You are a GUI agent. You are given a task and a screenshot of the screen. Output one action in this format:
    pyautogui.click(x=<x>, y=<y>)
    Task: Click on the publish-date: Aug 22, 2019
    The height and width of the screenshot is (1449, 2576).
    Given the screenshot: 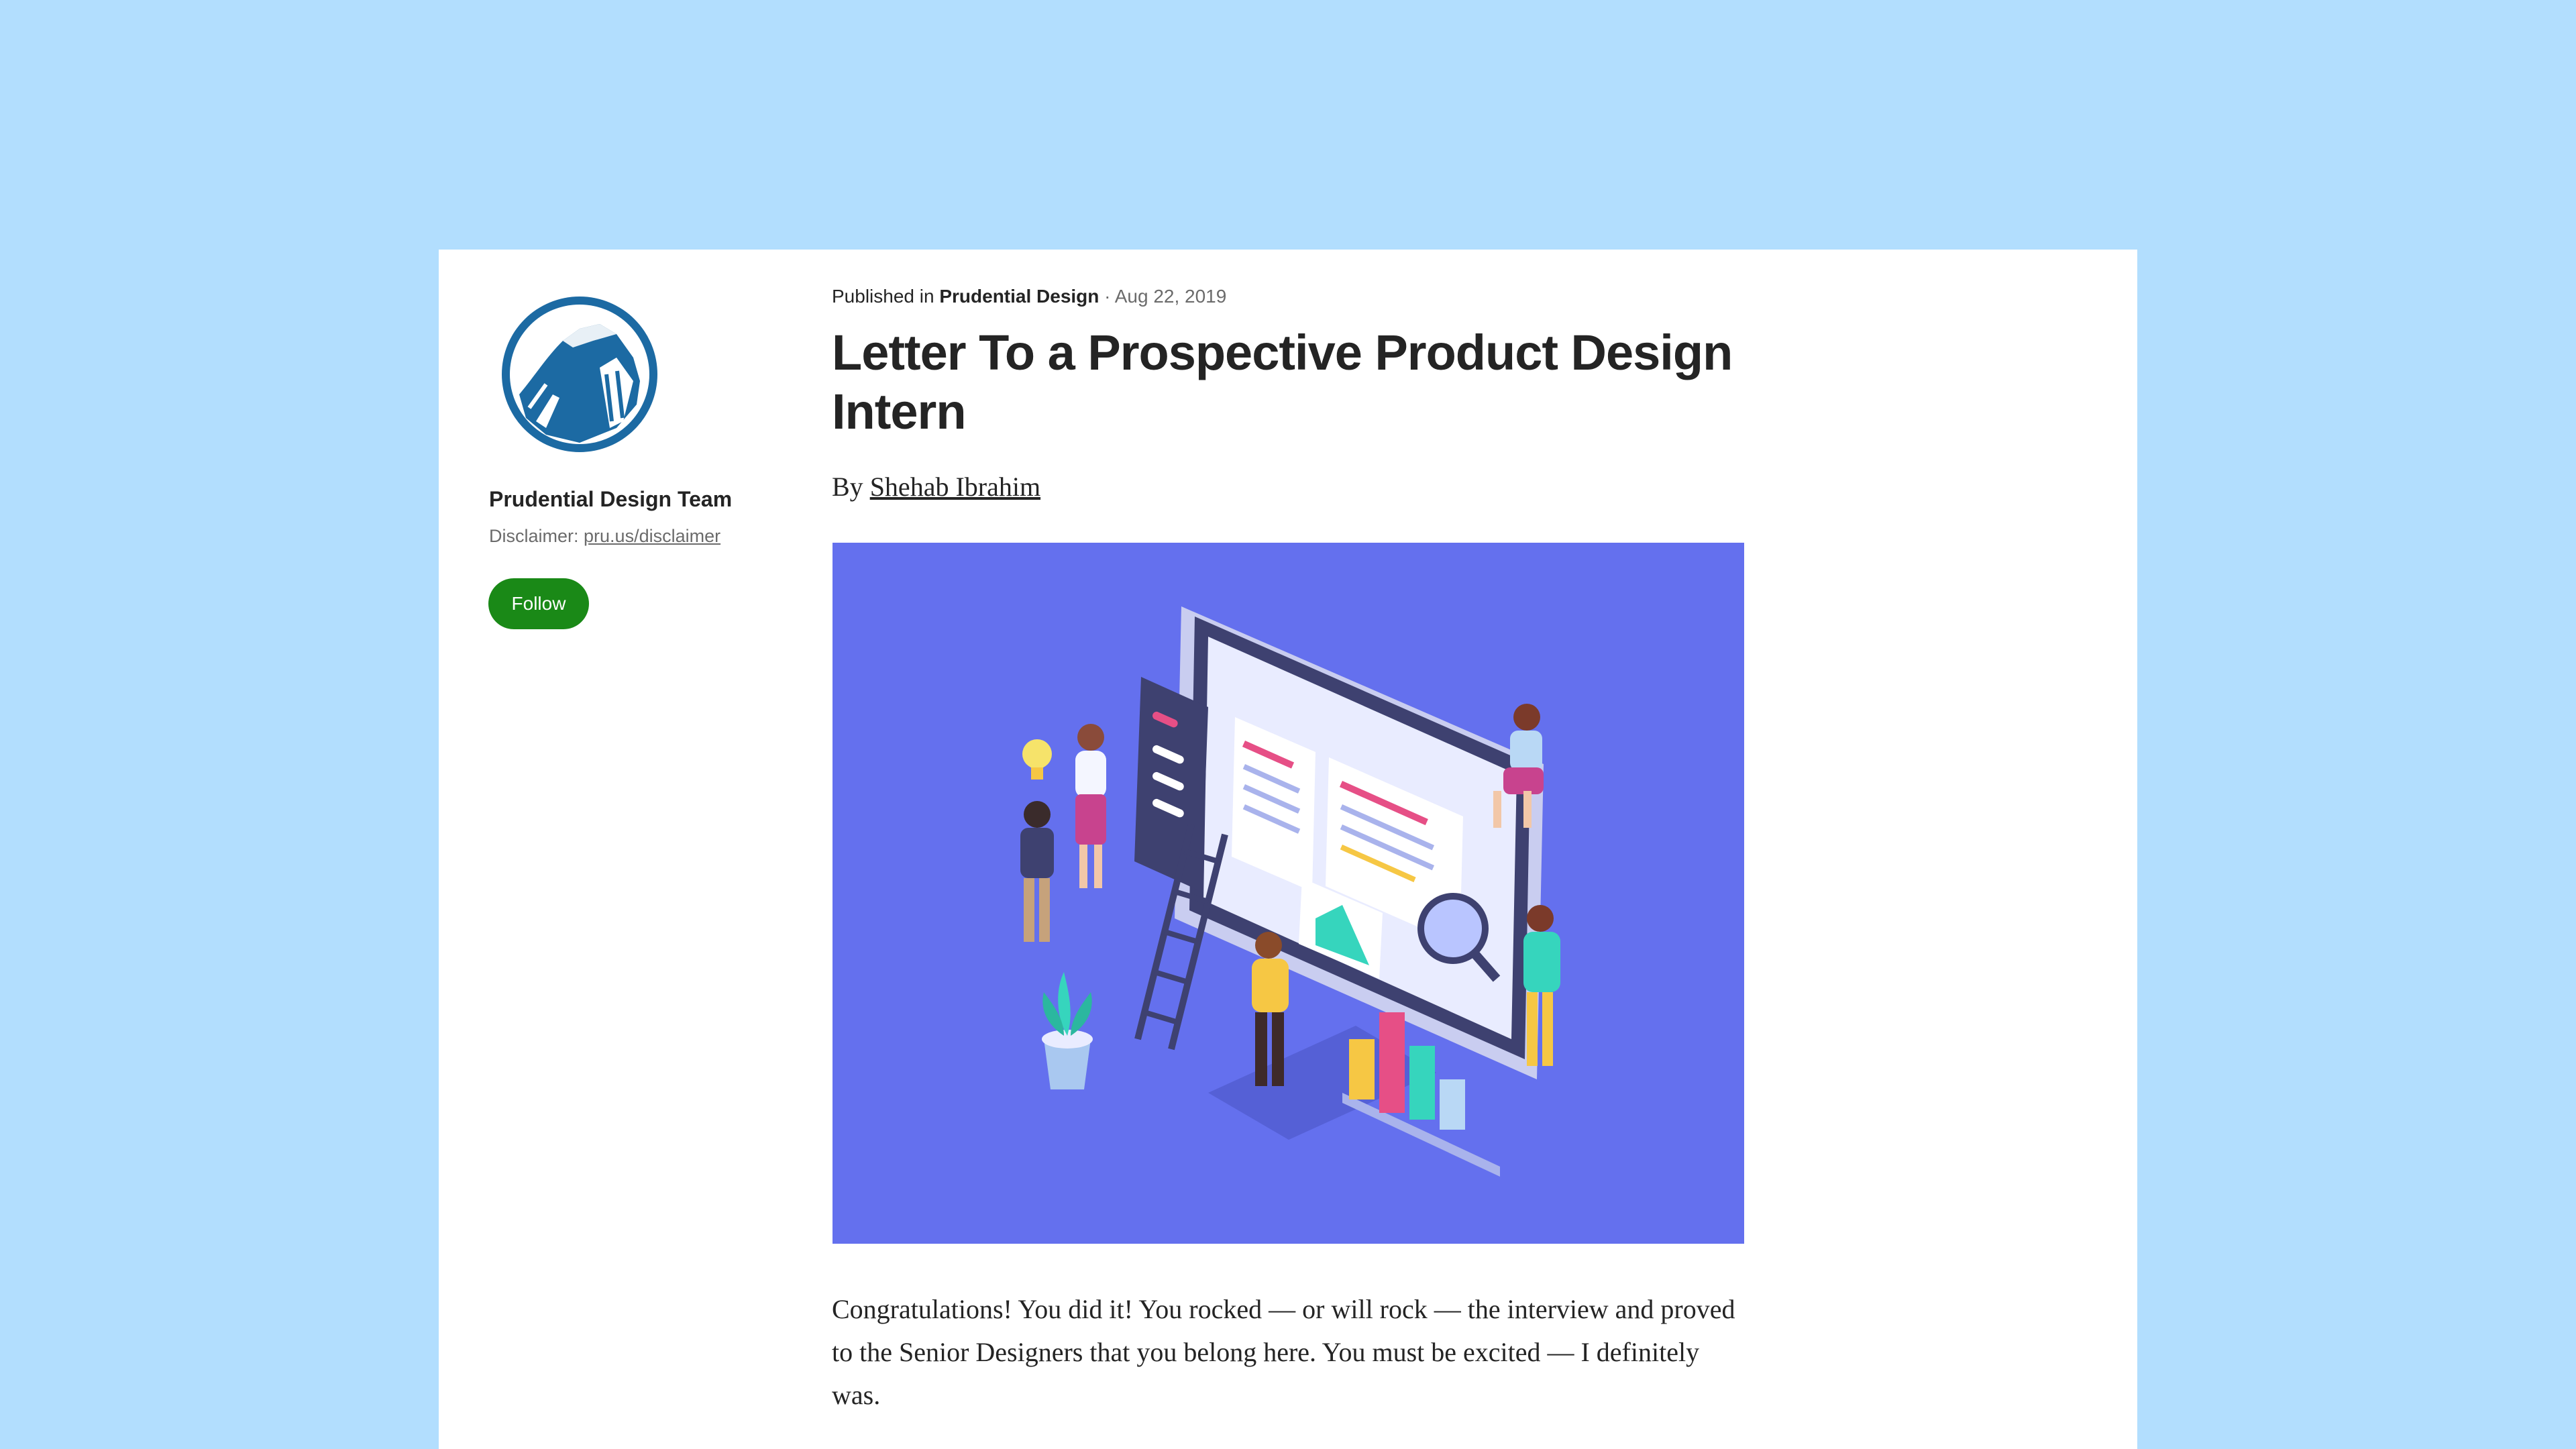 What is the action you would take?
    pyautogui.click(x=1170, y=296)
    